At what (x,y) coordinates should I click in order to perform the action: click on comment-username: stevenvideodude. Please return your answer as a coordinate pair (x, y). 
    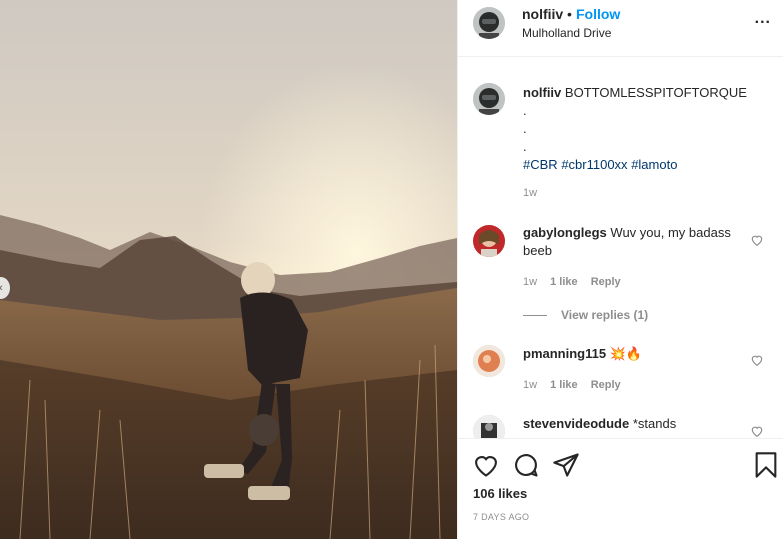
    Looking at the image, I should click on (576, 423).